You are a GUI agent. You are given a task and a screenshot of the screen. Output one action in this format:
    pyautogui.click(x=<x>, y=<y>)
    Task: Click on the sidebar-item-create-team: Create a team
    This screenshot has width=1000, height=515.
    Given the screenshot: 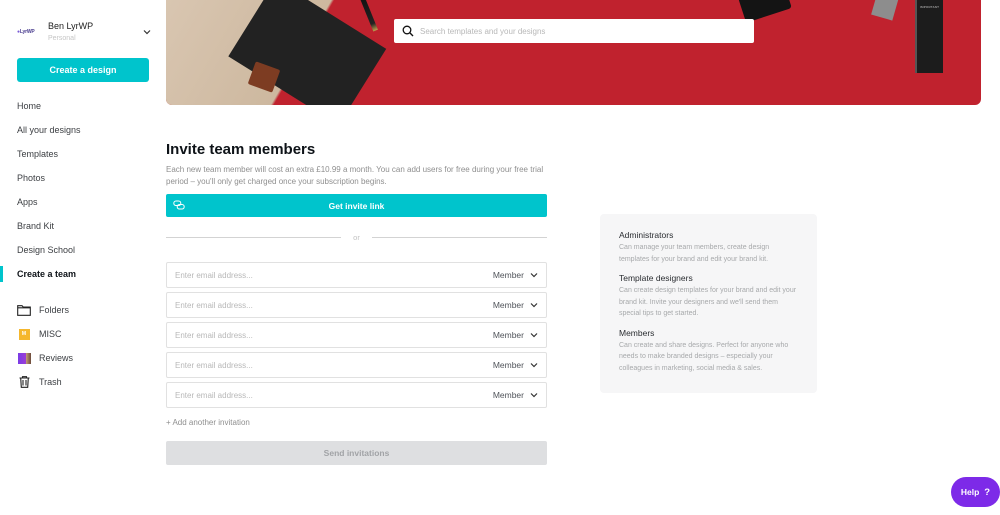 What is the action you would take?
    pyautogui.click(x=82, y=274)
    